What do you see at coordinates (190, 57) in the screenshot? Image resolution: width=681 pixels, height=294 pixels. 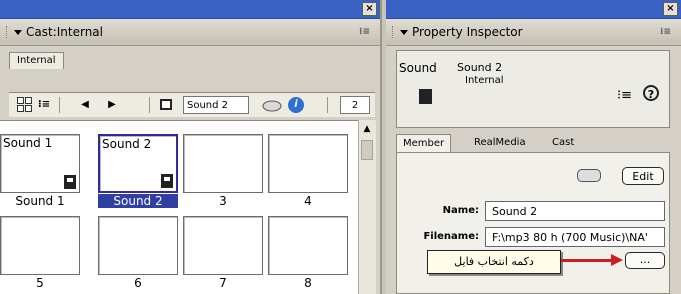 I see `cast-tabstrip: Internal` at bounding box center [190, 57].